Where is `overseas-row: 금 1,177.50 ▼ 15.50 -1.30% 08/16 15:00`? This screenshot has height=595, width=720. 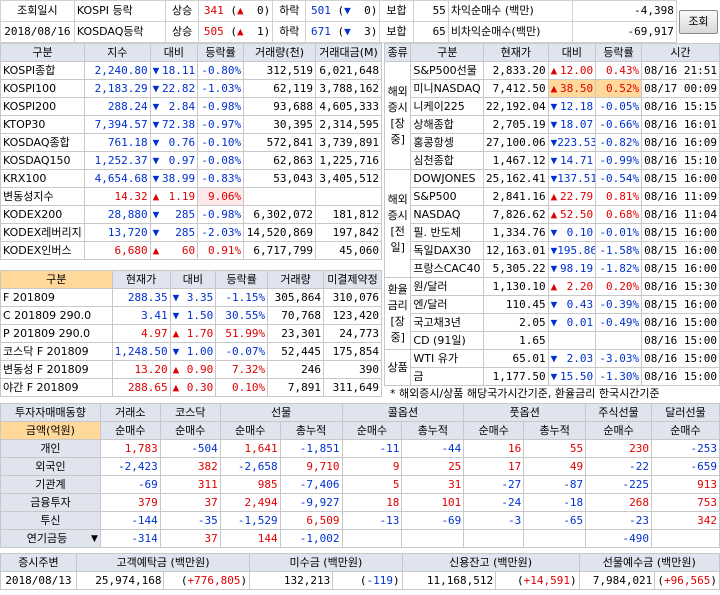
overseas-row: 금 1,177.50 ▼ 15.50 -1.30% 08/16 15:00 is located at coordinates (552, 376).